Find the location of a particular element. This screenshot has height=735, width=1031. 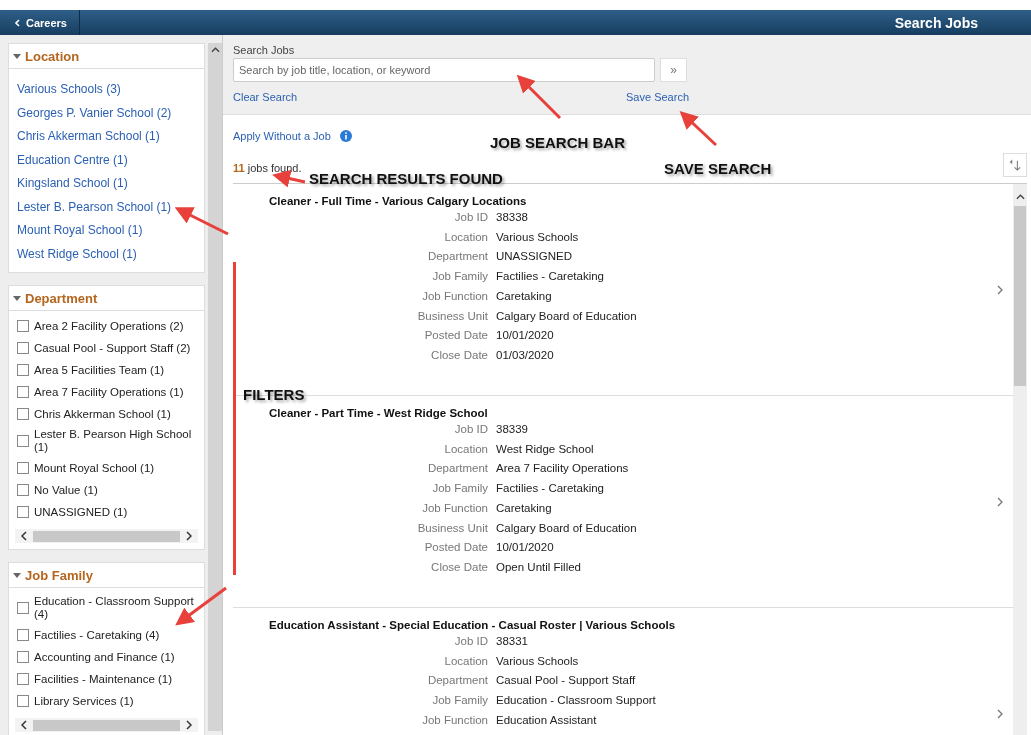

checkbox-label: Factilies - Caretaking (4) is located at coordinates (97, 635).